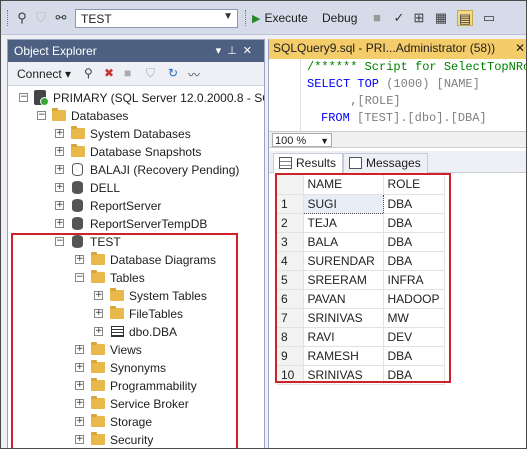 This screenshot has height=449, width=527. What do you see at coordinates (465, 18) in the screenshot?
I see `results-to-grid-icon: ▤` at bounding box center [465, 18].